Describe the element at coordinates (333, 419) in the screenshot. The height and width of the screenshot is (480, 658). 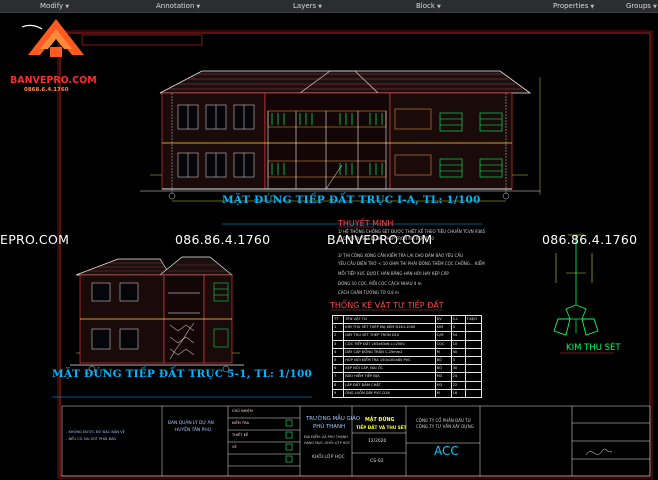
I see `project-line: TRƯỜNG MẪU GIÁO` at that location.